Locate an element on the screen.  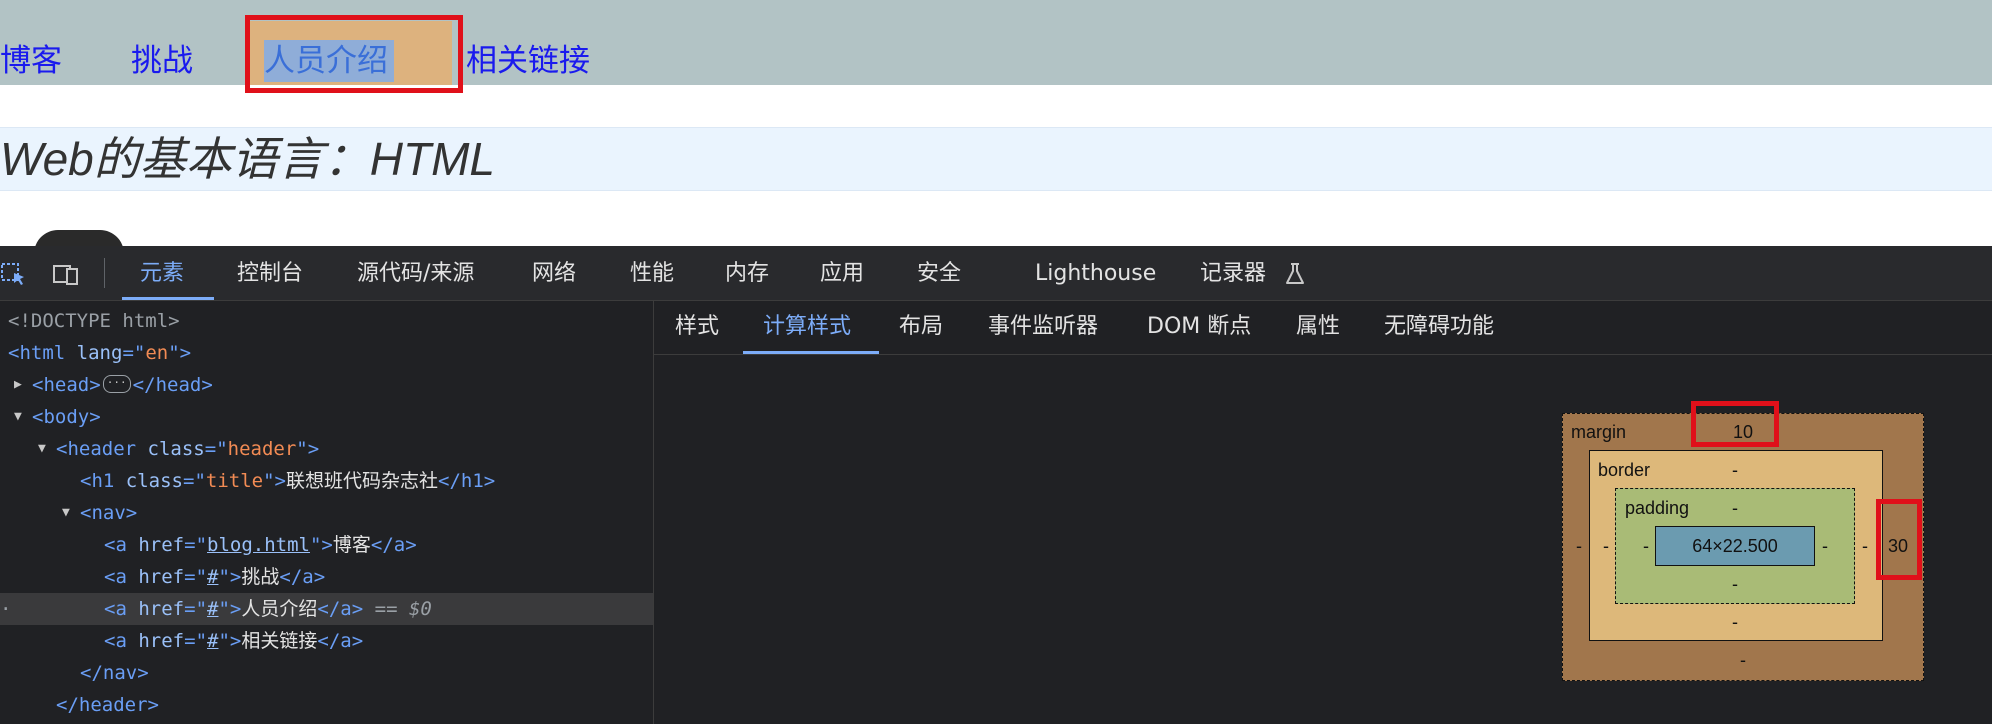
flask-icon is located at coordinates (1295, 273).